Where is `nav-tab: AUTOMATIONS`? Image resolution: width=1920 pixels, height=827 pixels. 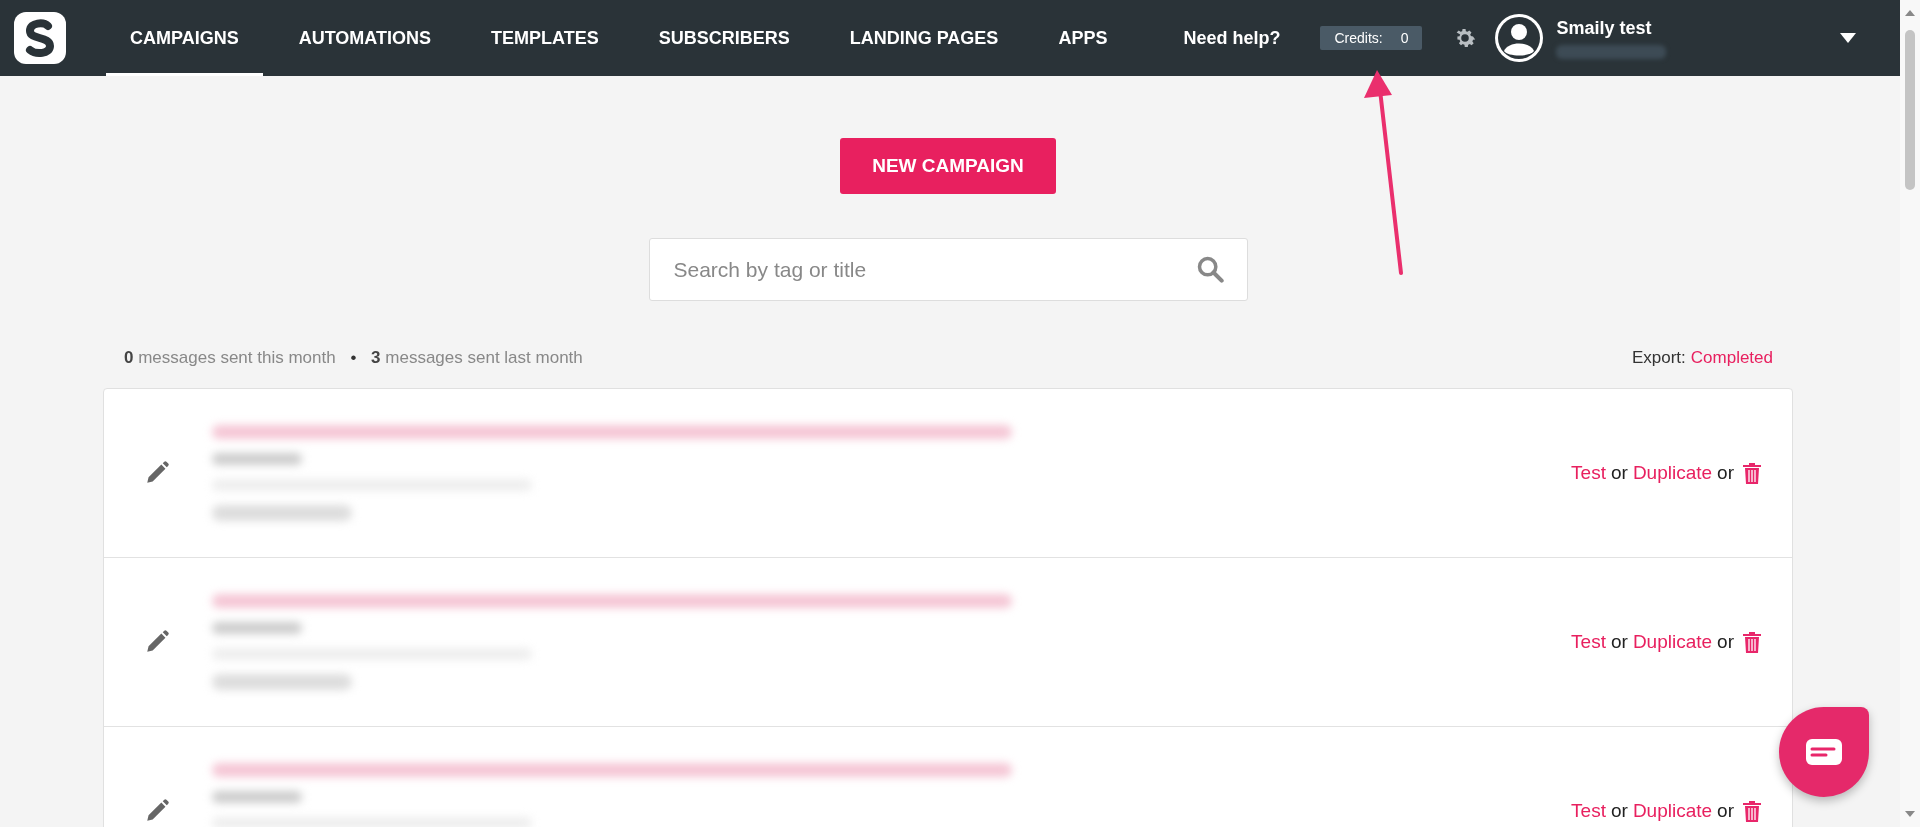 nav-tab: AUTOMATIONS is located at coordinates (364, 38).